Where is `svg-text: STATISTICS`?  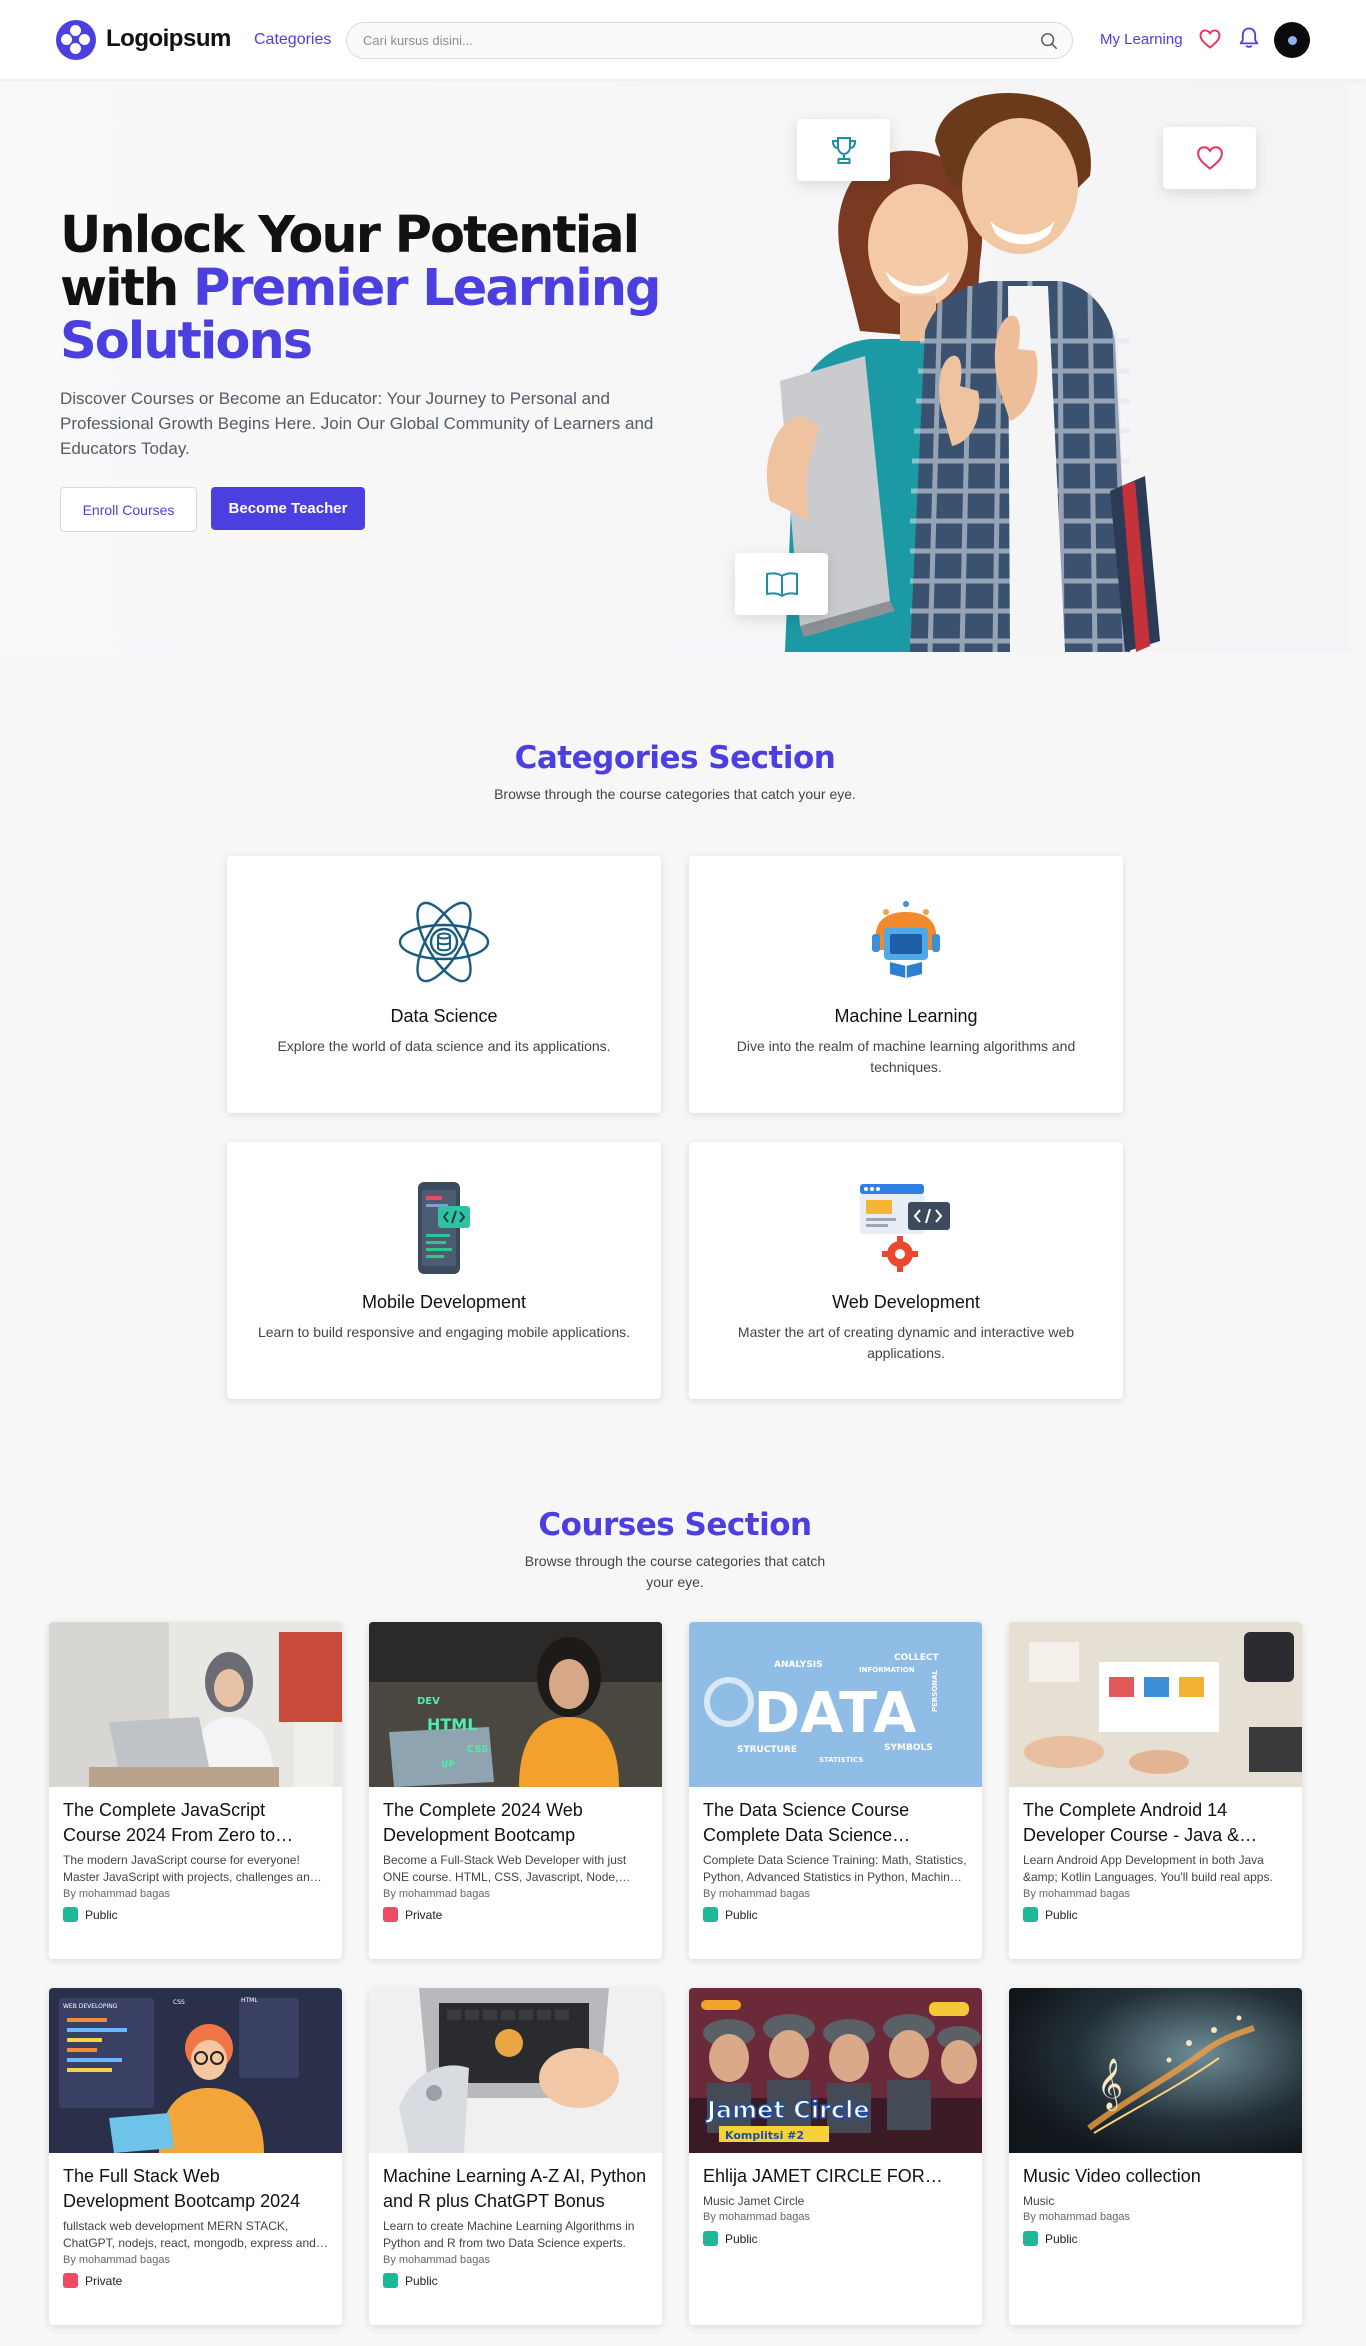 svg-text: STATISTICS is located at coordinates (841, 1760).